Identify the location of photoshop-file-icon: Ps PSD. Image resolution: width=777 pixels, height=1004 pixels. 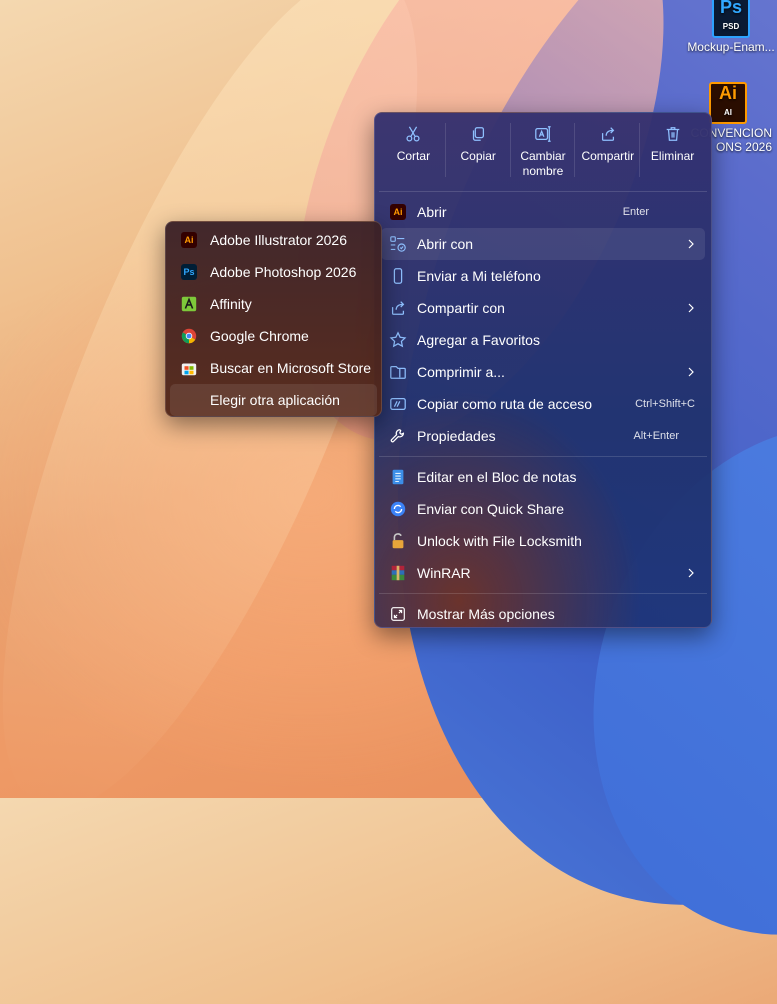
(731, 19).